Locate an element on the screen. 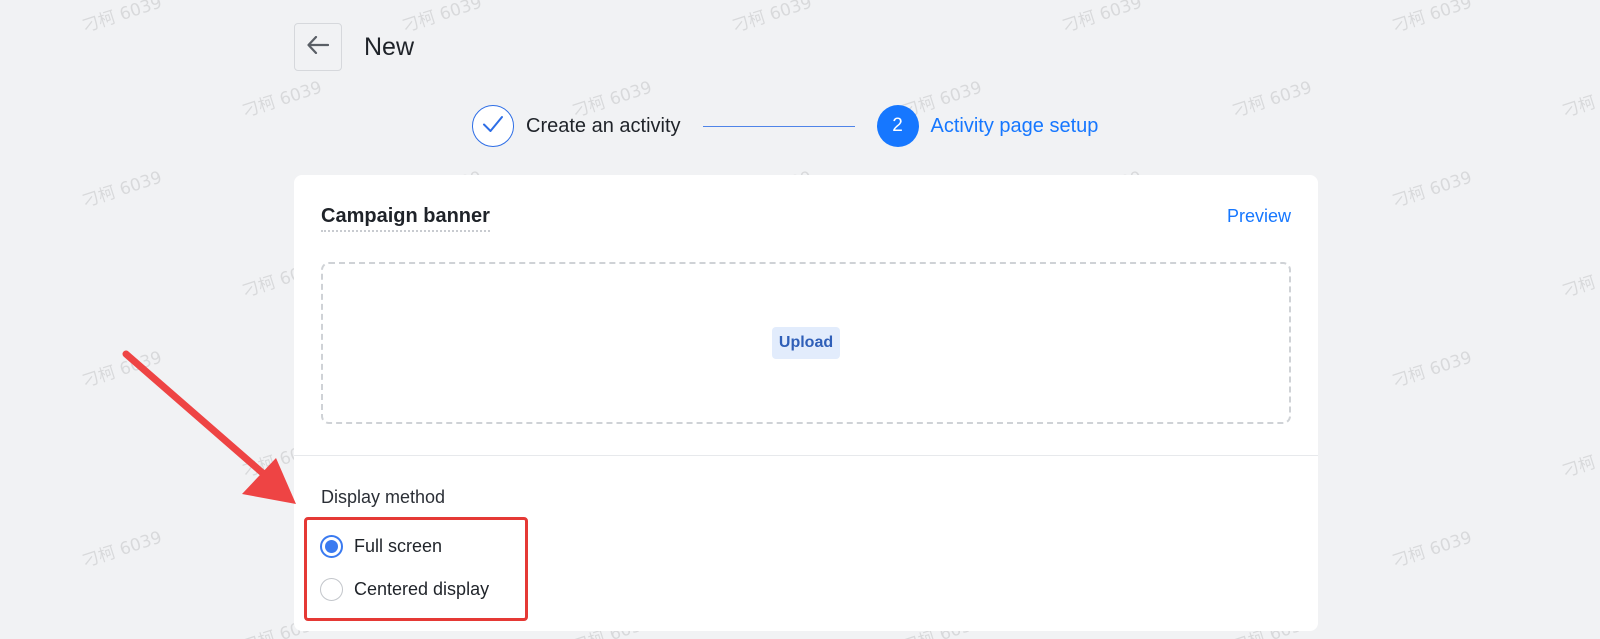 Image resolution: width=1600 pixels, height=639 pixels. step-2-label: Activity page setup is located at coordinates (1014, 125).